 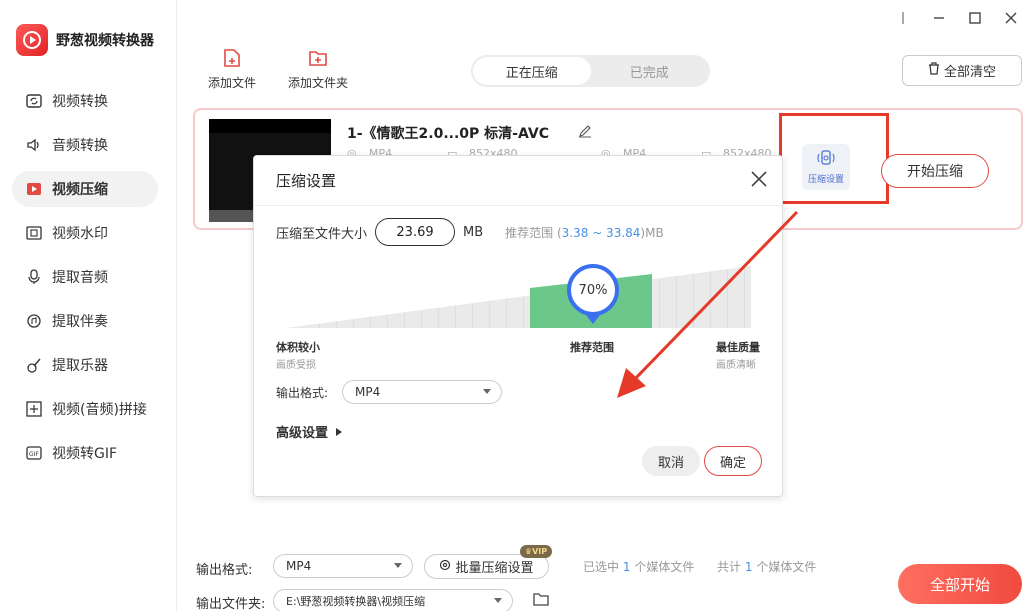 What do you see at coordinates (445, 567) in the screenshot?
I see `settings-icon` at bounding box center [445, 567].